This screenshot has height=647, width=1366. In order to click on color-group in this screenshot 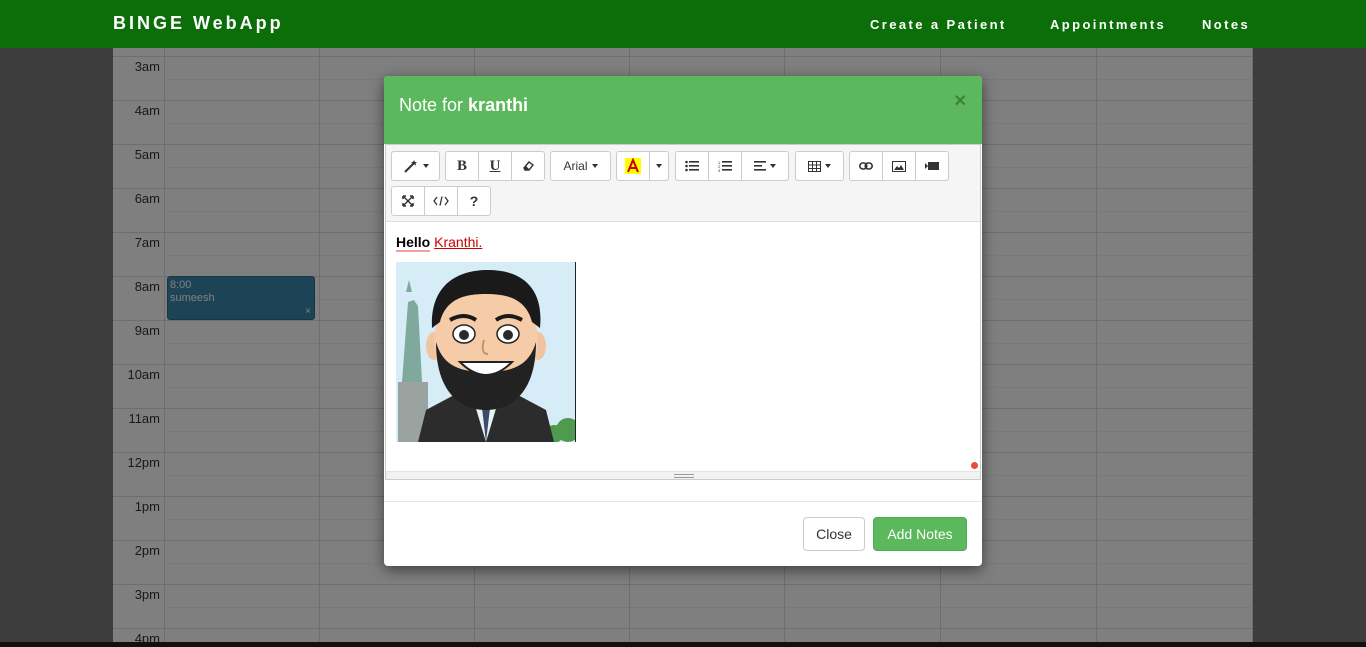, I will do `click(642, 166)`.